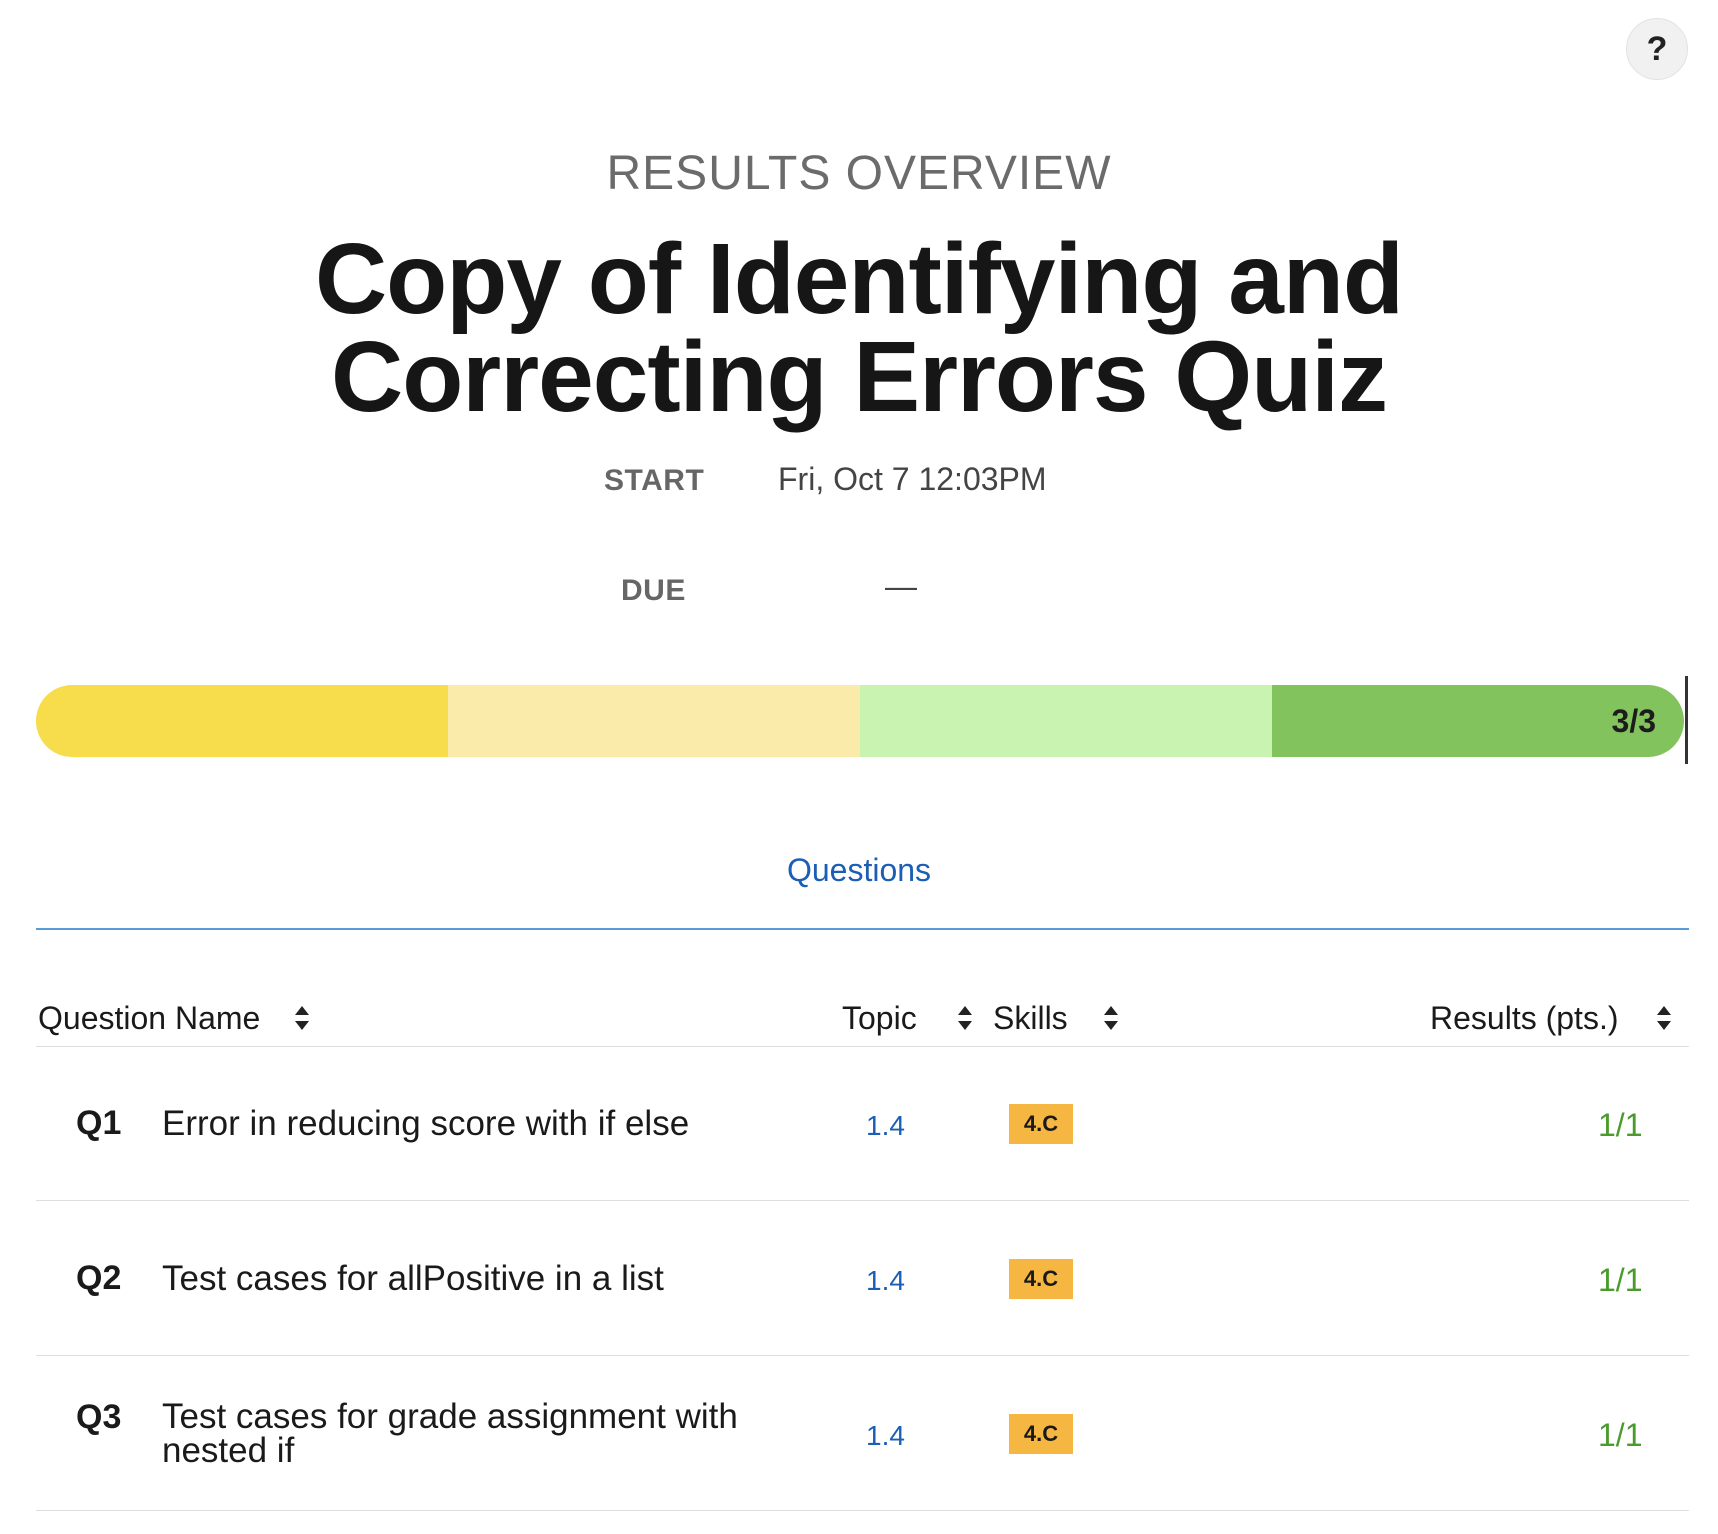 The width and height of the screenshot is (1718, 1534). Describe the element at coordinates (1524, 1018) in the screenshot. I see `column-header-results: Results (pts.)` at that location.